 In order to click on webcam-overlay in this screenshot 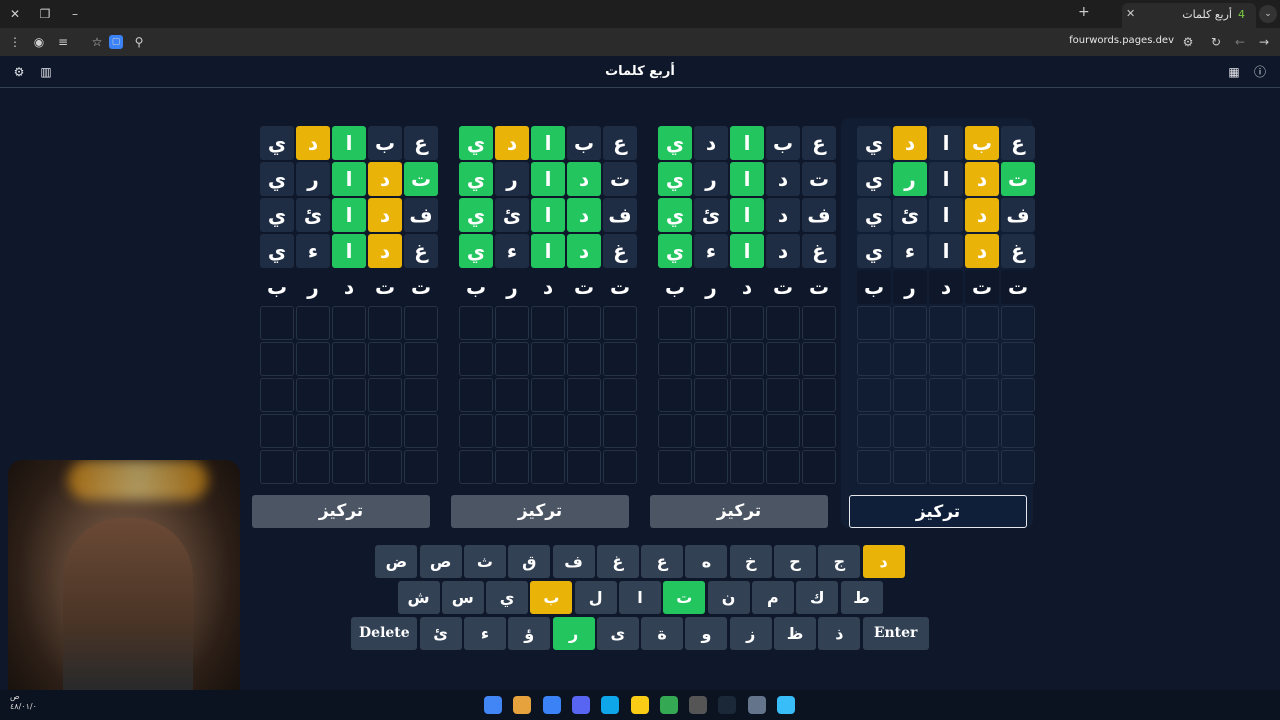, I will do `click(124, 589)`.